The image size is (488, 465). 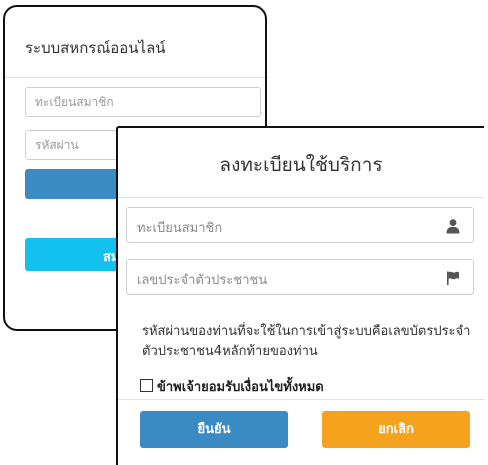 I want to click on member-id-placeholder: ทะเบียนสมาชิก, so click(x=180, y=228).